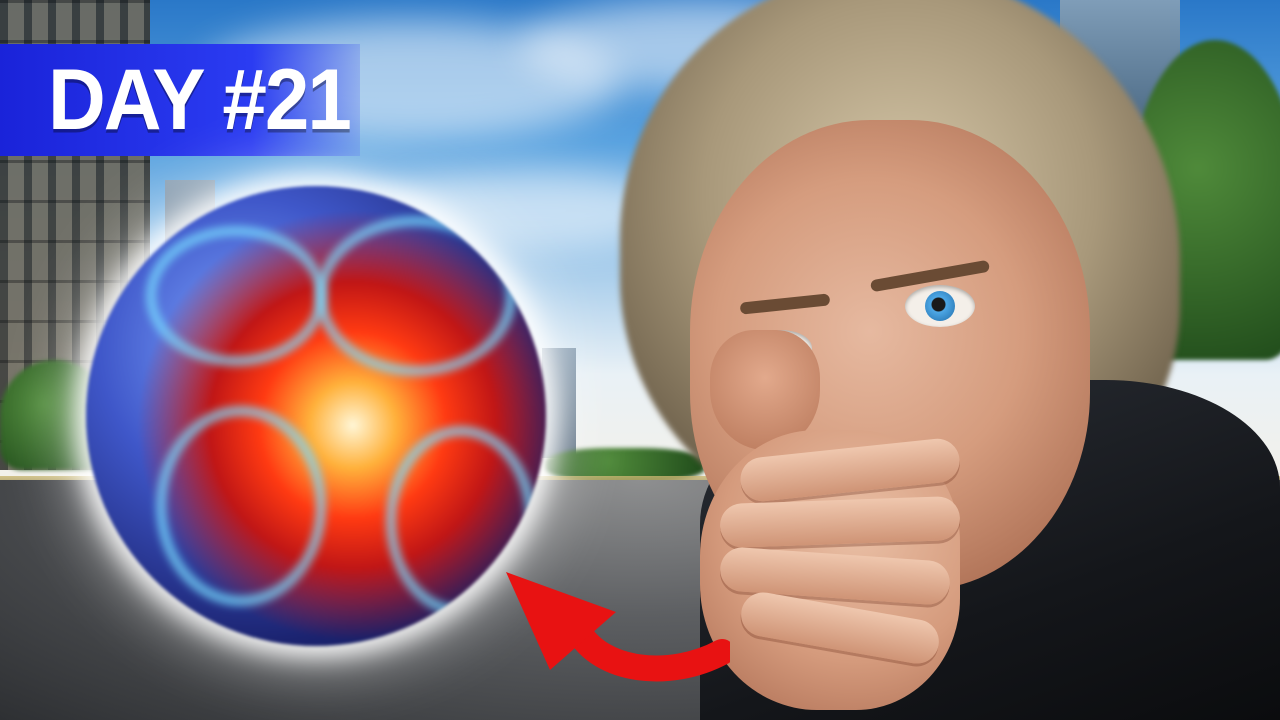 This screenshot has width=1280, height=720. I want to click on day-label: DAY #21, so click(200, 99).